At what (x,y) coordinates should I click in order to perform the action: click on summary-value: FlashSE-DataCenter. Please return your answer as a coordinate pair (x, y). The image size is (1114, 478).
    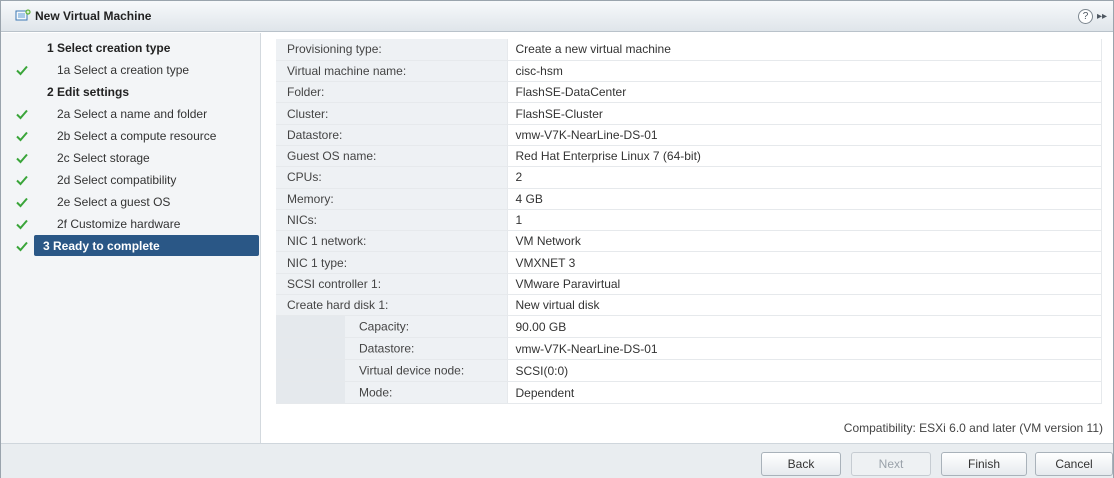
    Looking at the image, I should click on (804, 92).